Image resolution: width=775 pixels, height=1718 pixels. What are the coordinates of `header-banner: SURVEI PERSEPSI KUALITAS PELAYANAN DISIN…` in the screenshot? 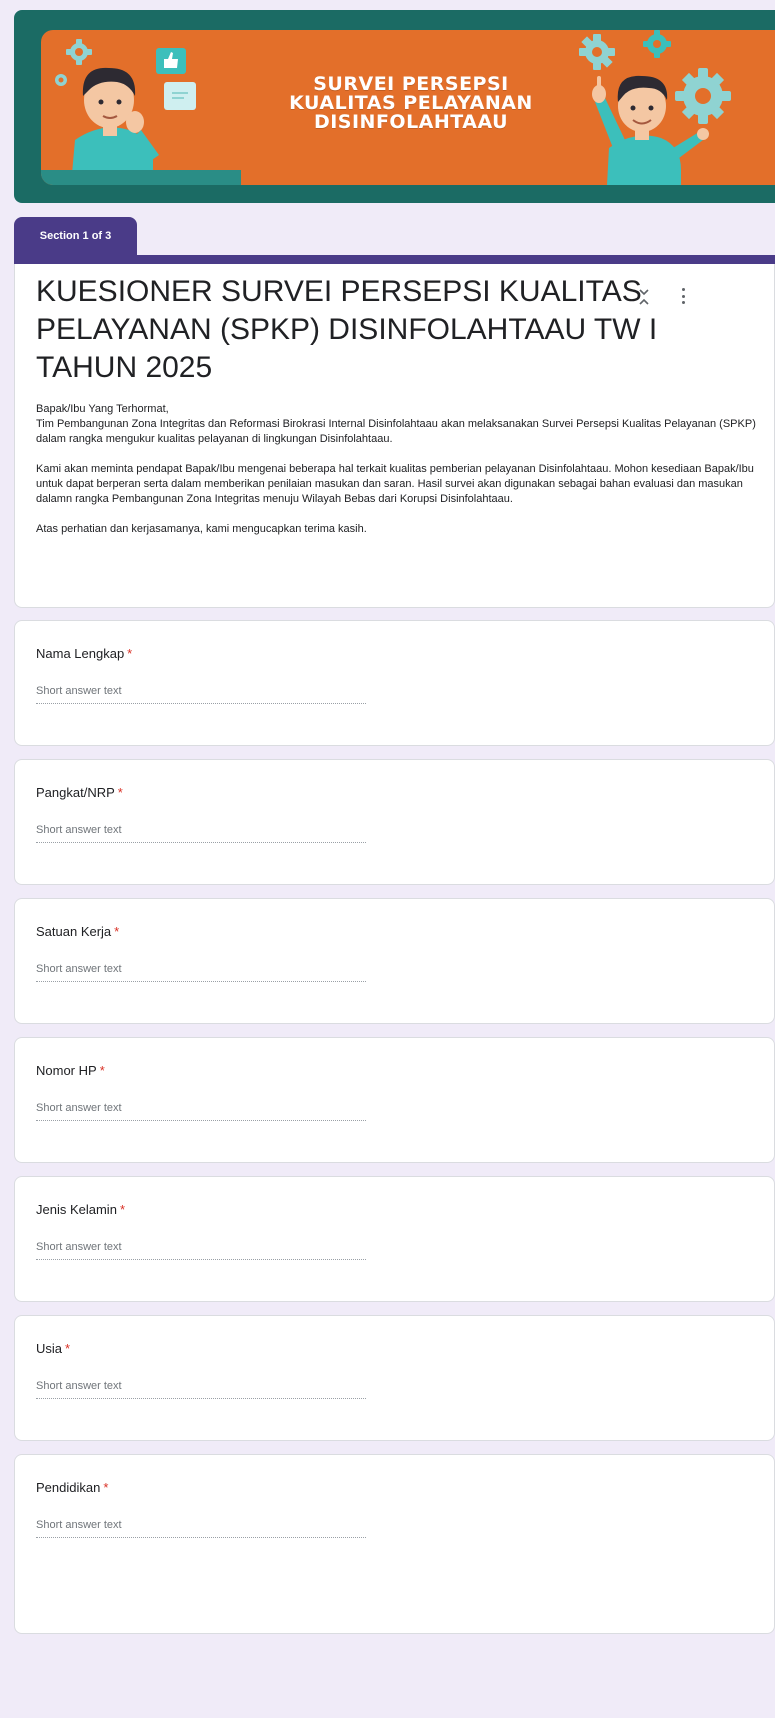 It's located at (394, 106).